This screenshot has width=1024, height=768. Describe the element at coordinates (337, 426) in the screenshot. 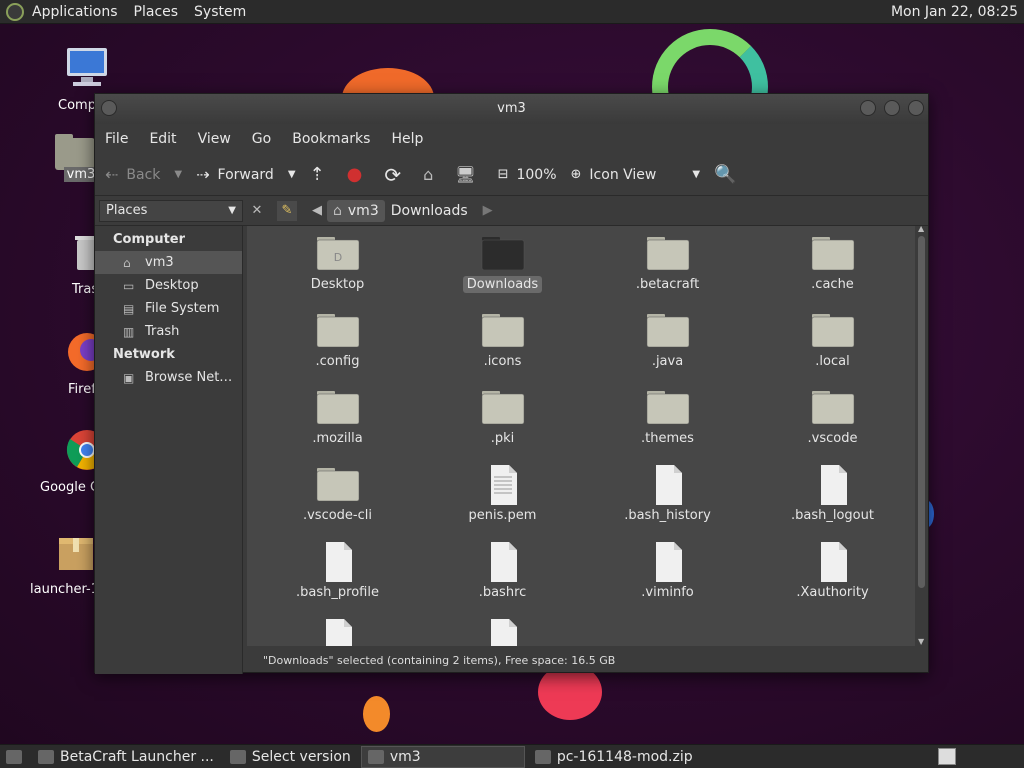

I see `file-item: .mozilla` at that location.